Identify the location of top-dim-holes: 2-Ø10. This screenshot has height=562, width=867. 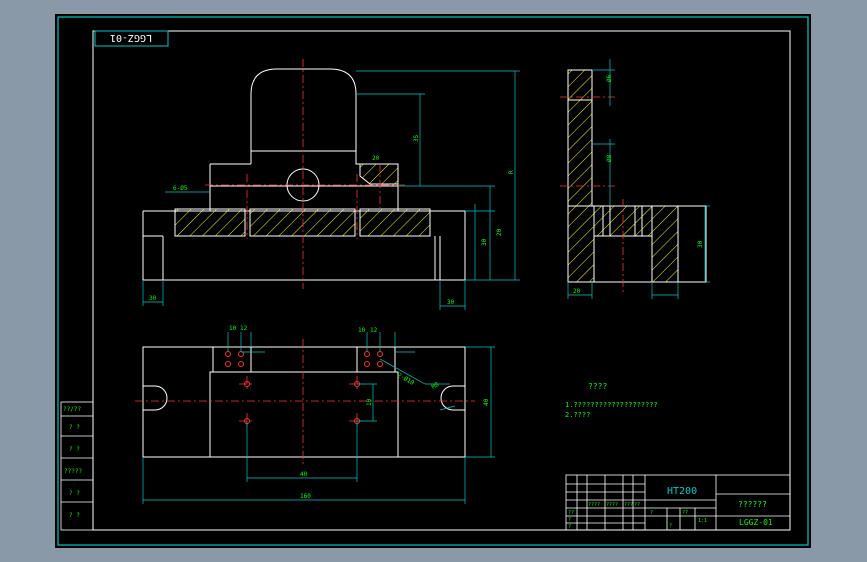
(405, 379).